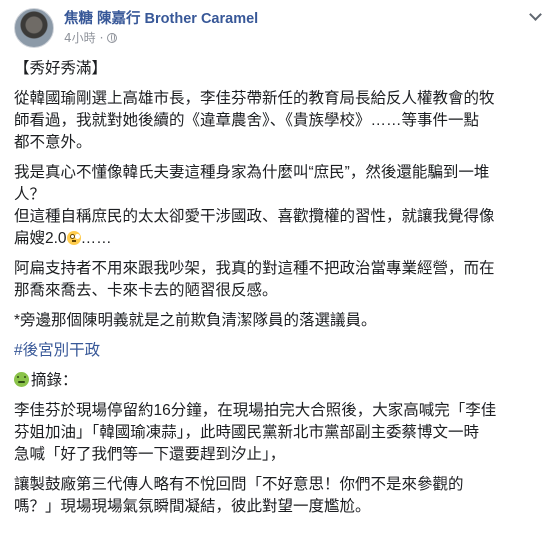  What do you see at coordinates (254, 98) in the screenshot?
I see `paragraph-1-line-1: 從韓國瑜剛選上高雄市長，李佳芬帶新任的教育局長給反人權教會的牧` at bounding box center [254, 98].